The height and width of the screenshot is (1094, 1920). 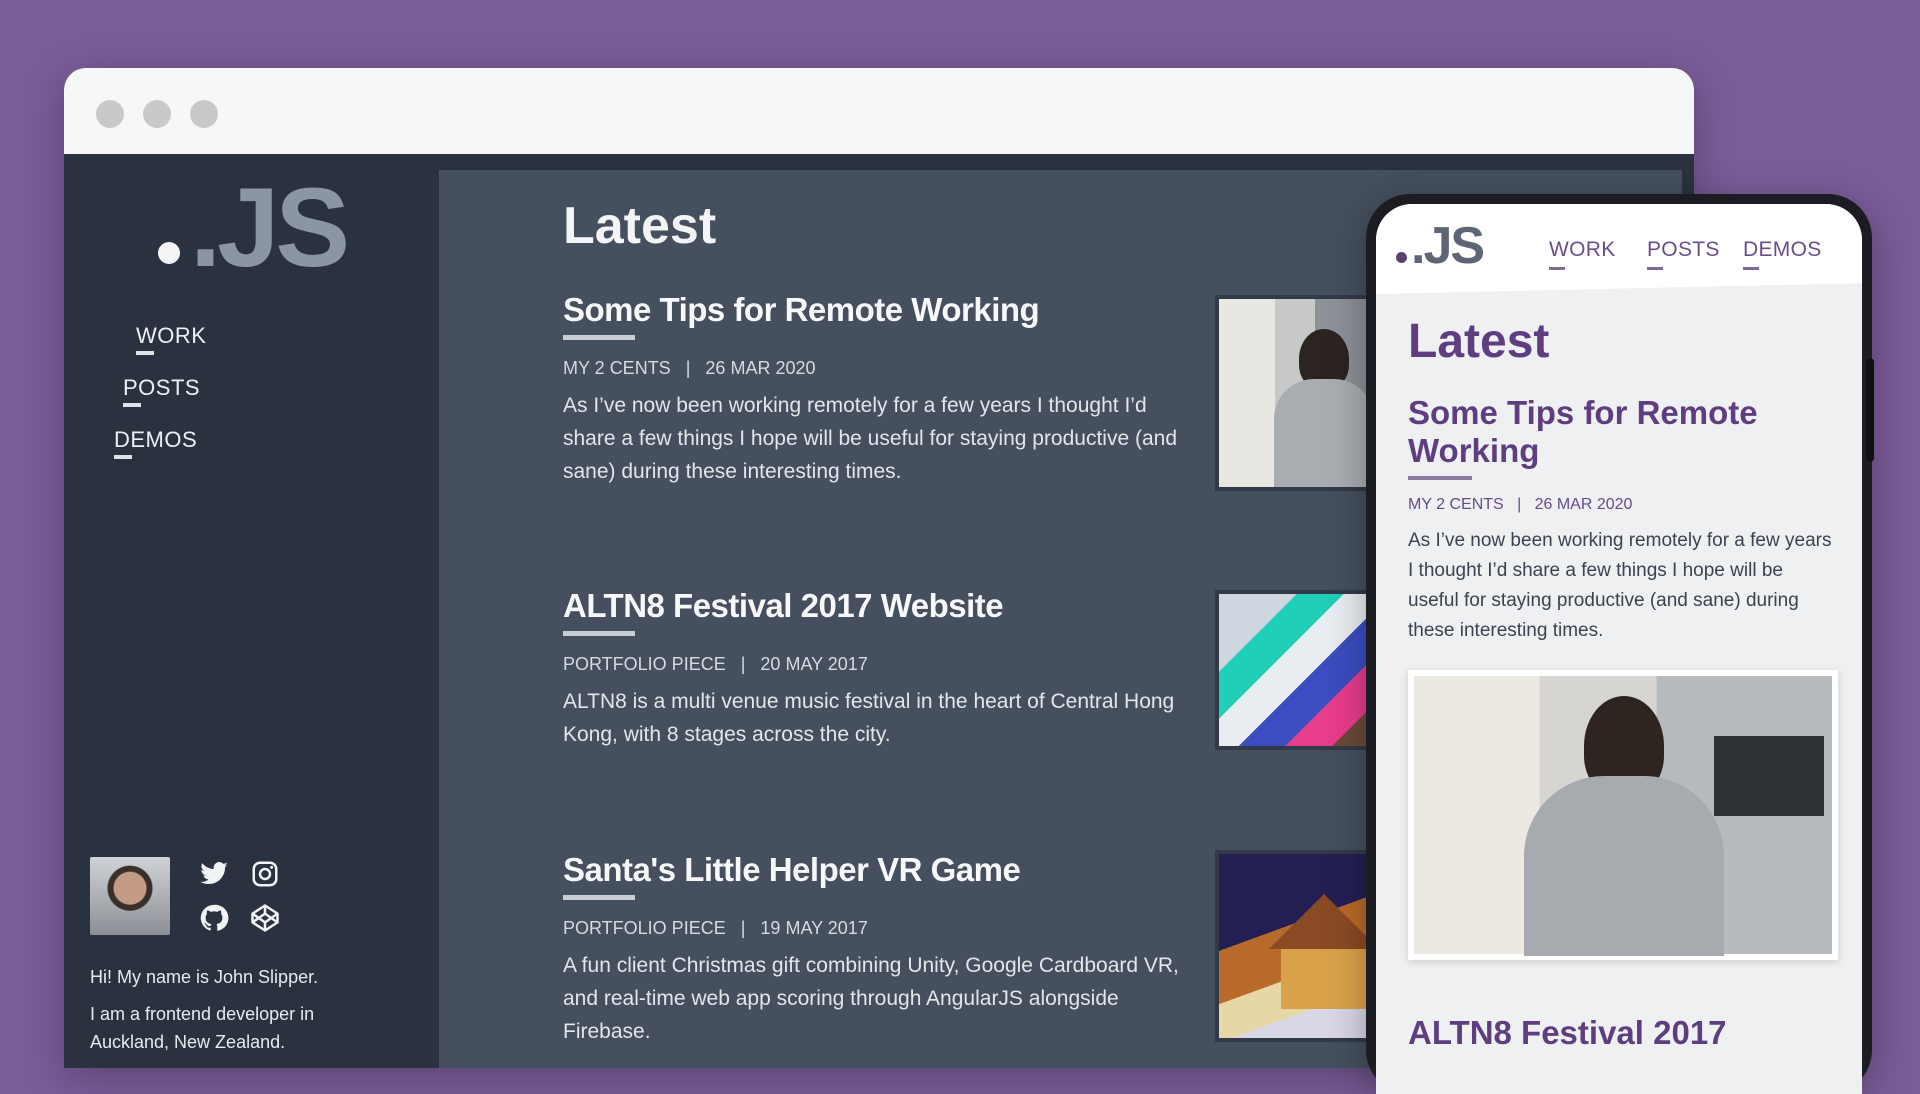 What do you see at coordinates (883, 606) in the screenshot?
I see `post-title-link: ALTN8 Festival 2017 Website` at bounding box center [883, 606].